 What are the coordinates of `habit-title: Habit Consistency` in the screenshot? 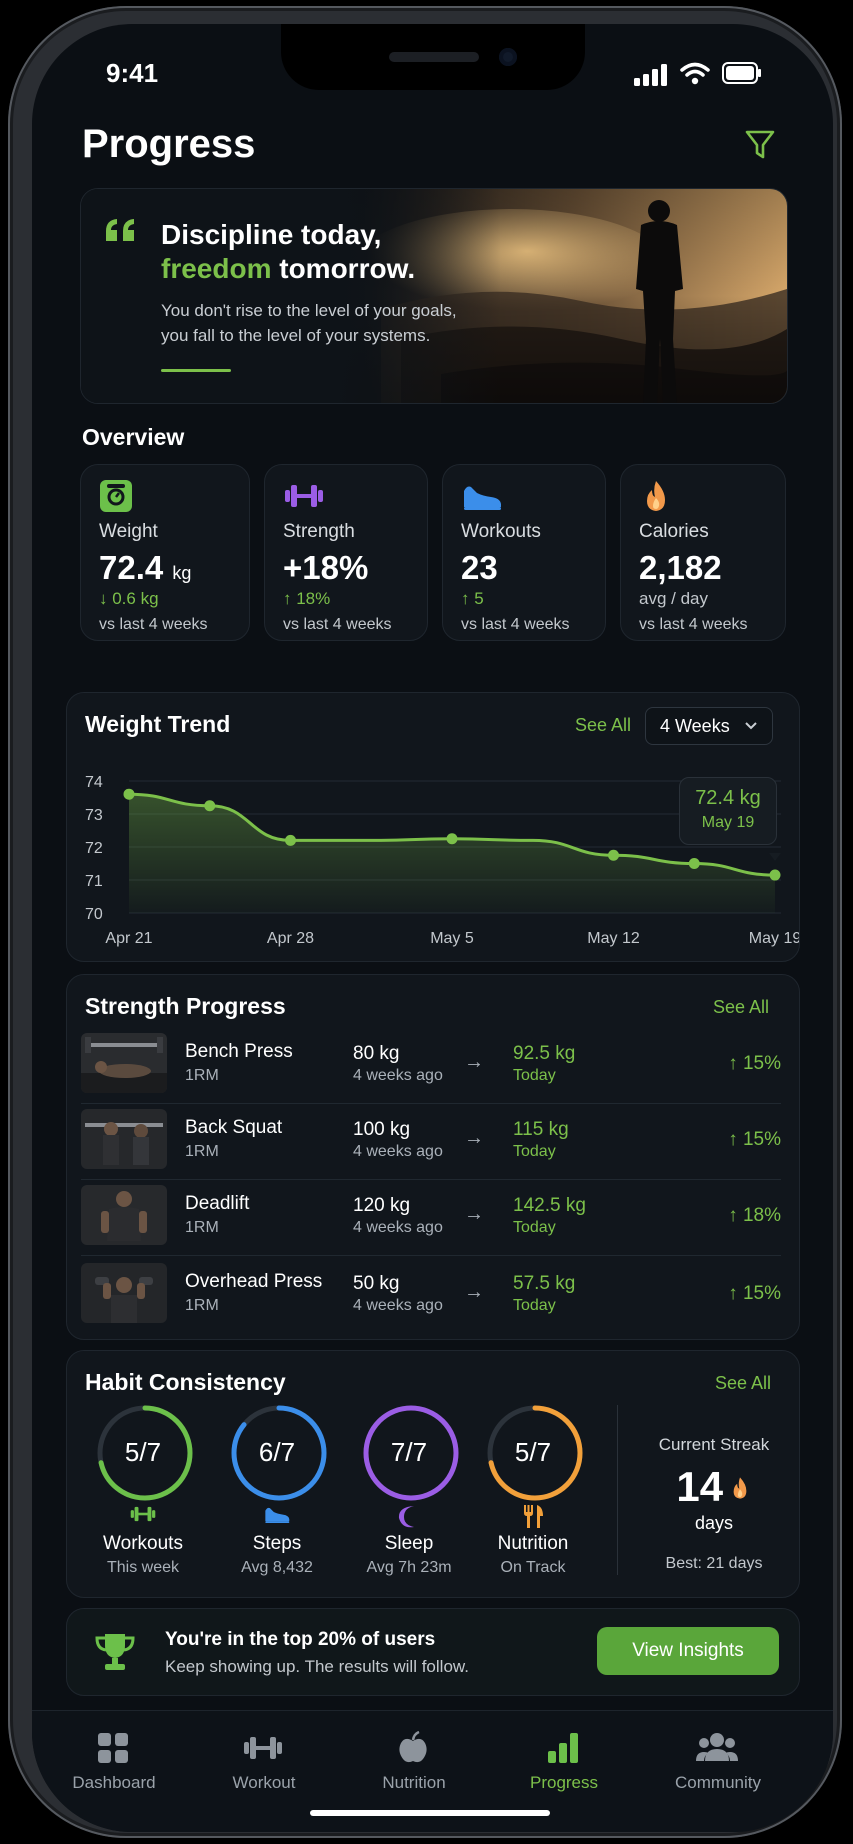 It's located at (185, 1382).